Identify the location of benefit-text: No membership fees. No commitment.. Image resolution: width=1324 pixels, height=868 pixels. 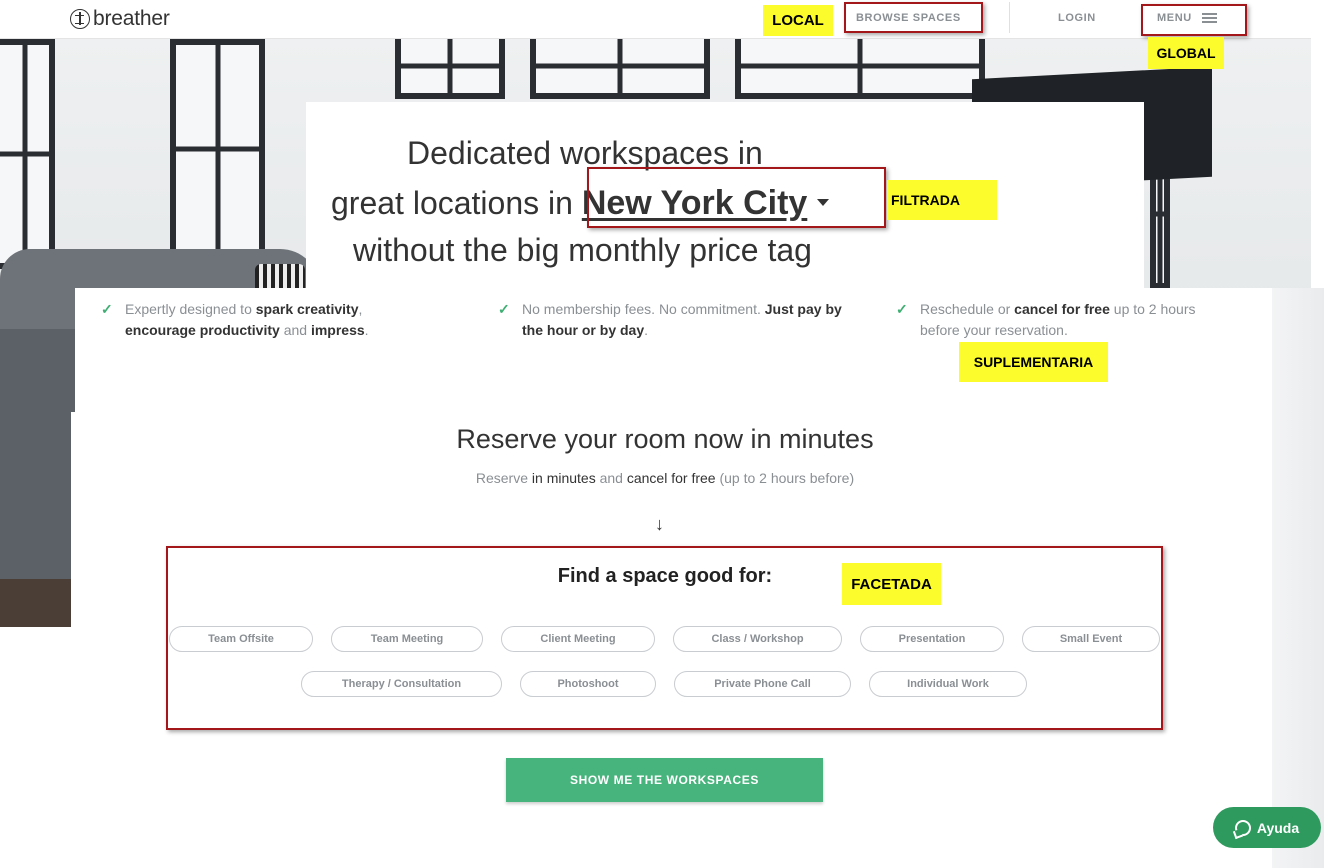
(643, 309).